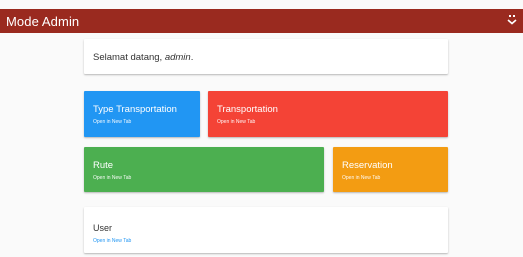 This screenshot has height=257, width=523. What do you see at coordinates (261, 21) in the screenshot?
I see `top-app-bar: Mode Admin` at bounding box center [261, 21].